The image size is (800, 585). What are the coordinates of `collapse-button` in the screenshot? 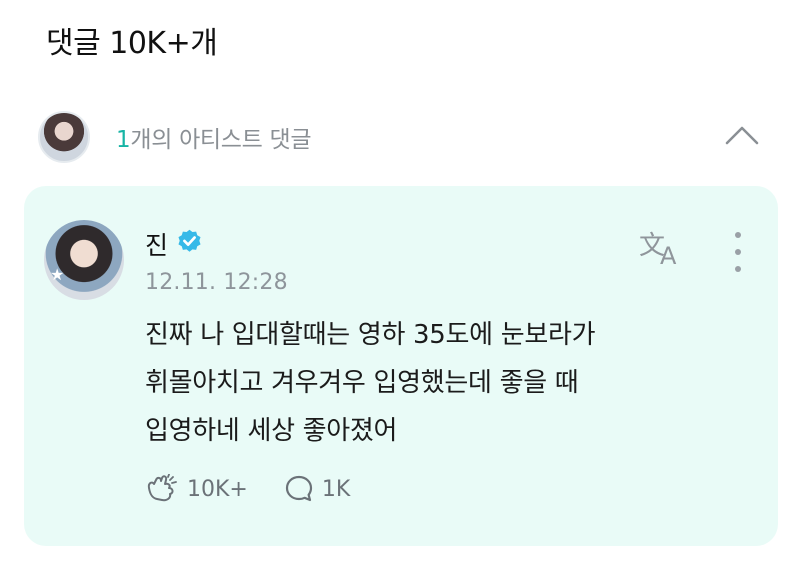 It's located at (742, 135).